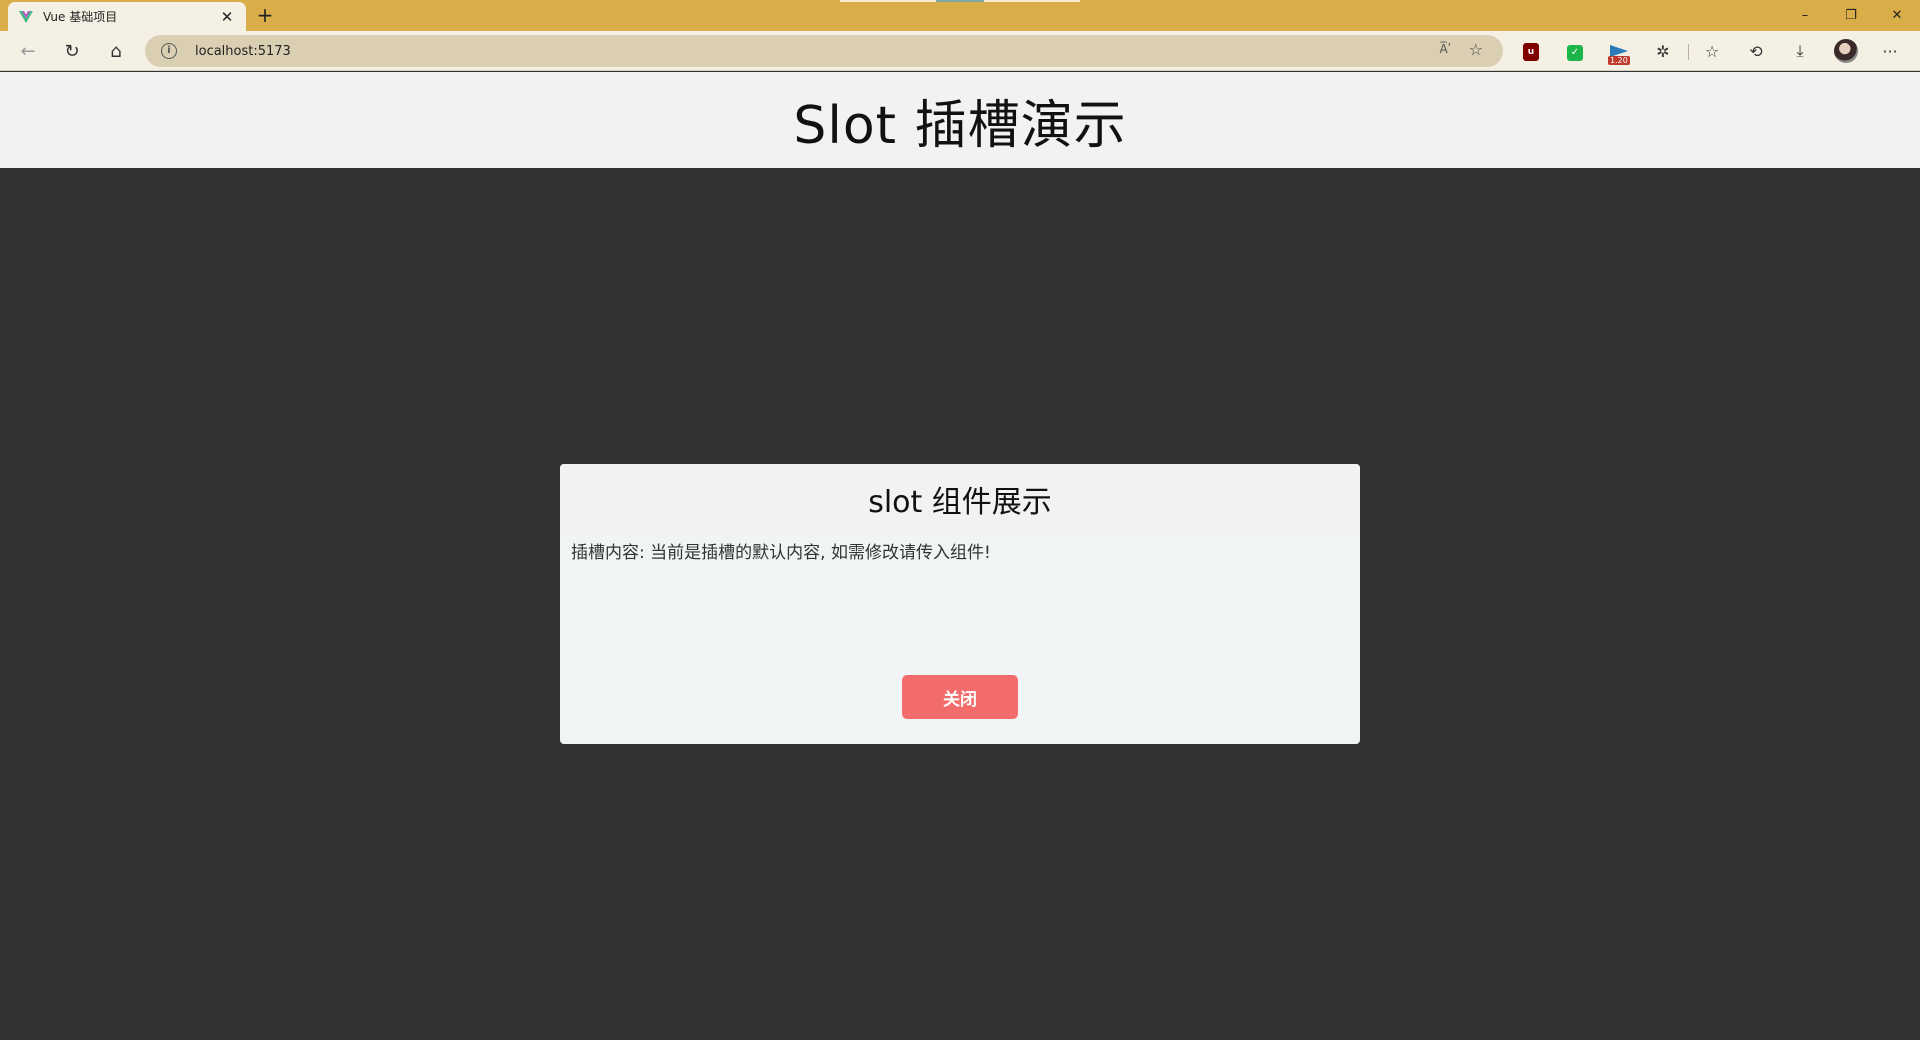 This screenshot has width=1920, height=1040. I want to click on extension-badge: 1.20, so click(1619, 60).